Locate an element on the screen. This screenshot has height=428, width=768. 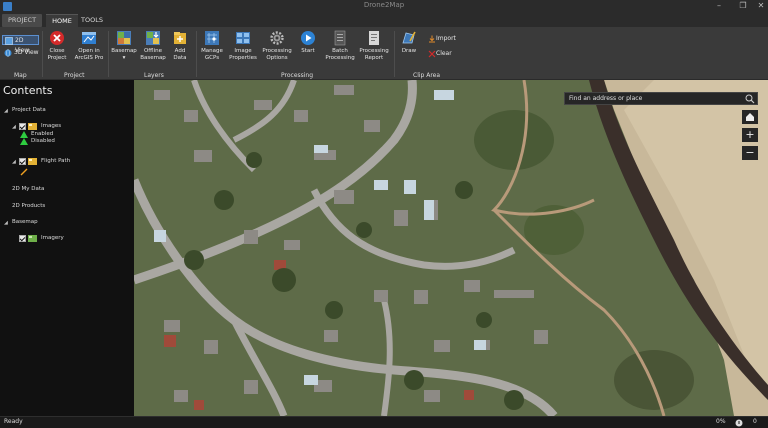
clear-button: Clear is located at coordinates (443, 54).